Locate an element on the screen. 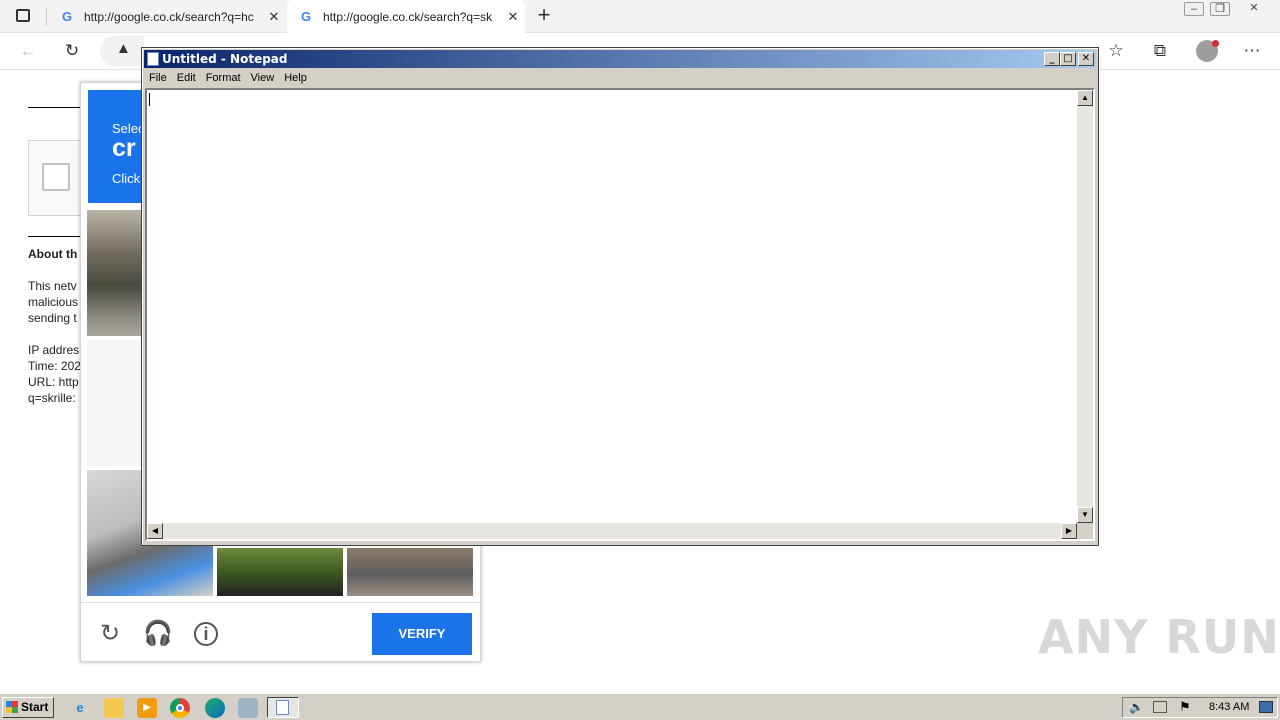  scroll-up-button: ▲ is located at coordinates (1085, 98).